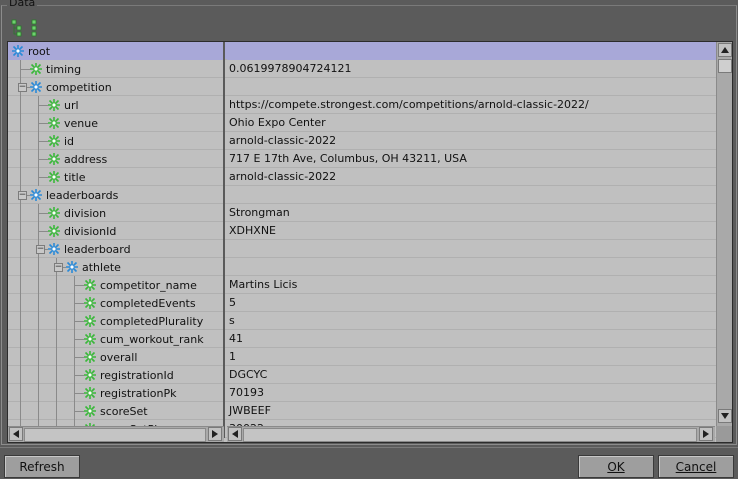  I want to click on tree-row: − leaderboard, so click(362, 249).